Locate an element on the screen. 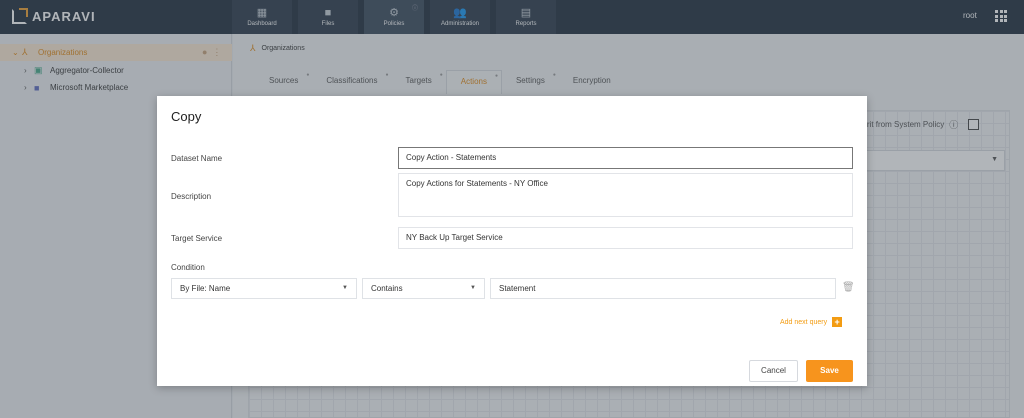 The width and height of the screenshot is (1024, 418). dataset-name-input: Copy Action - Statements is located at coordinates (625, 158).